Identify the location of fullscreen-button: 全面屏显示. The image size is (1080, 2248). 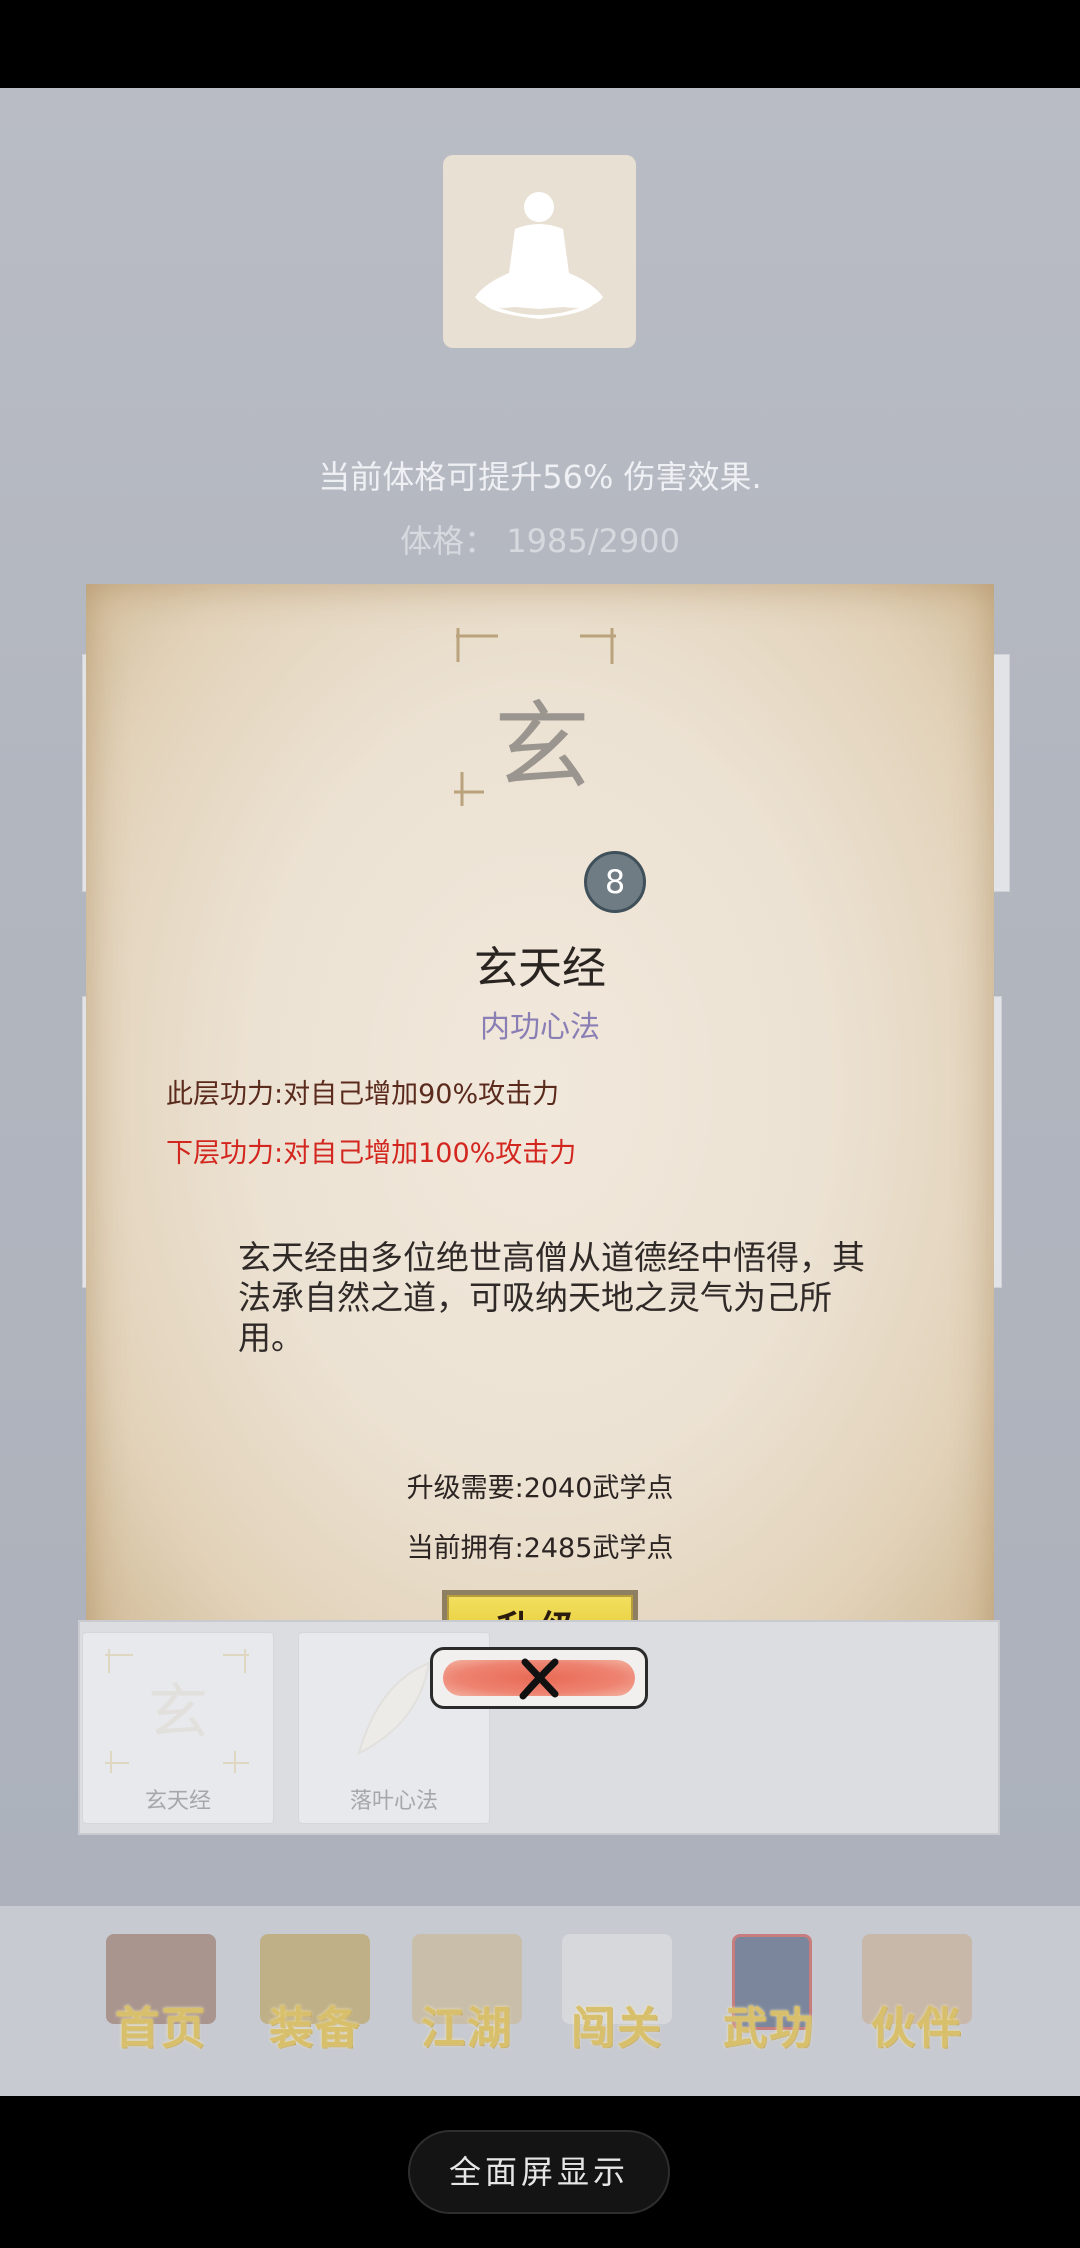
(539, 2172).